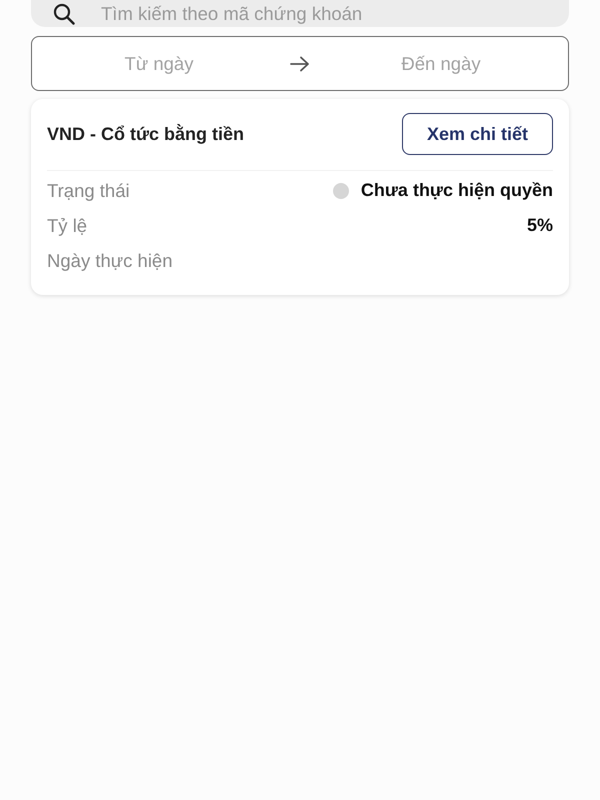 Image resolution: width=600 pixels, height=800 pixels. I want to click on field-value: 5%, so click(539, 225).